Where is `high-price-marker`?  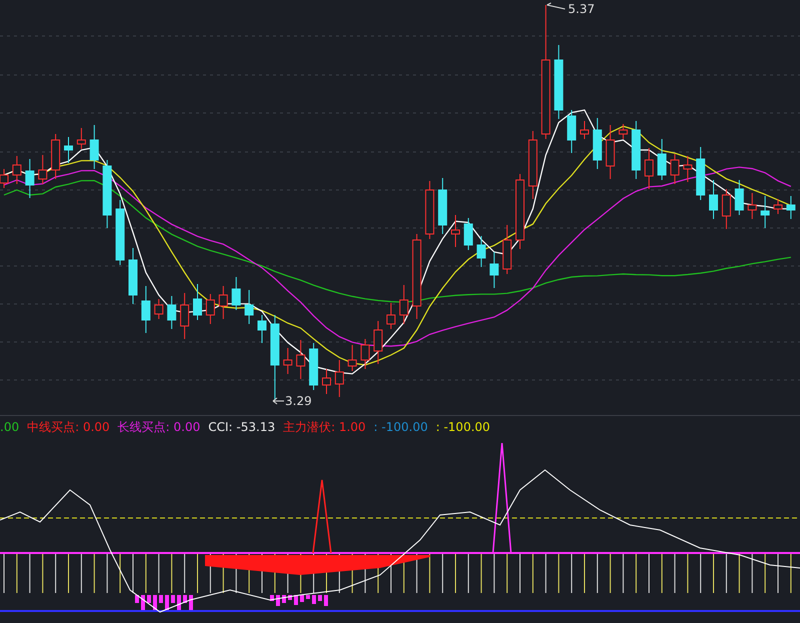 high-price-marker is located at coordinates (556, 6).